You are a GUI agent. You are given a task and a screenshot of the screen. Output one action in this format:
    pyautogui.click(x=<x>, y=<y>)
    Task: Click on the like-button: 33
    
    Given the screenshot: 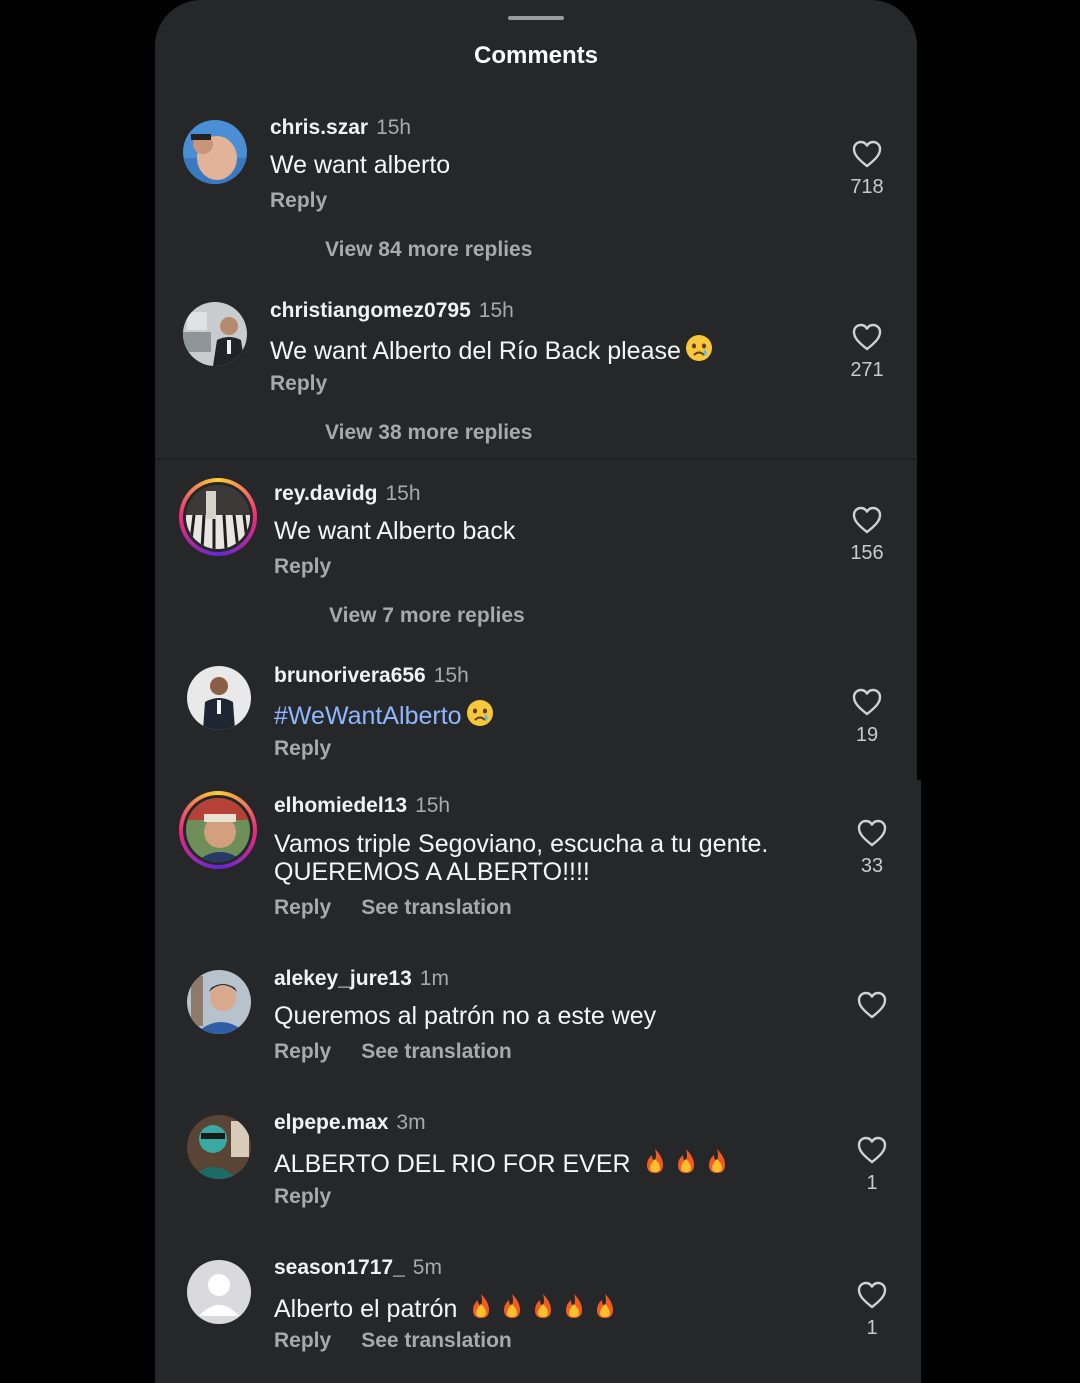 What is the action you would take?
    pyautogui.click(x=872, y=849)
    